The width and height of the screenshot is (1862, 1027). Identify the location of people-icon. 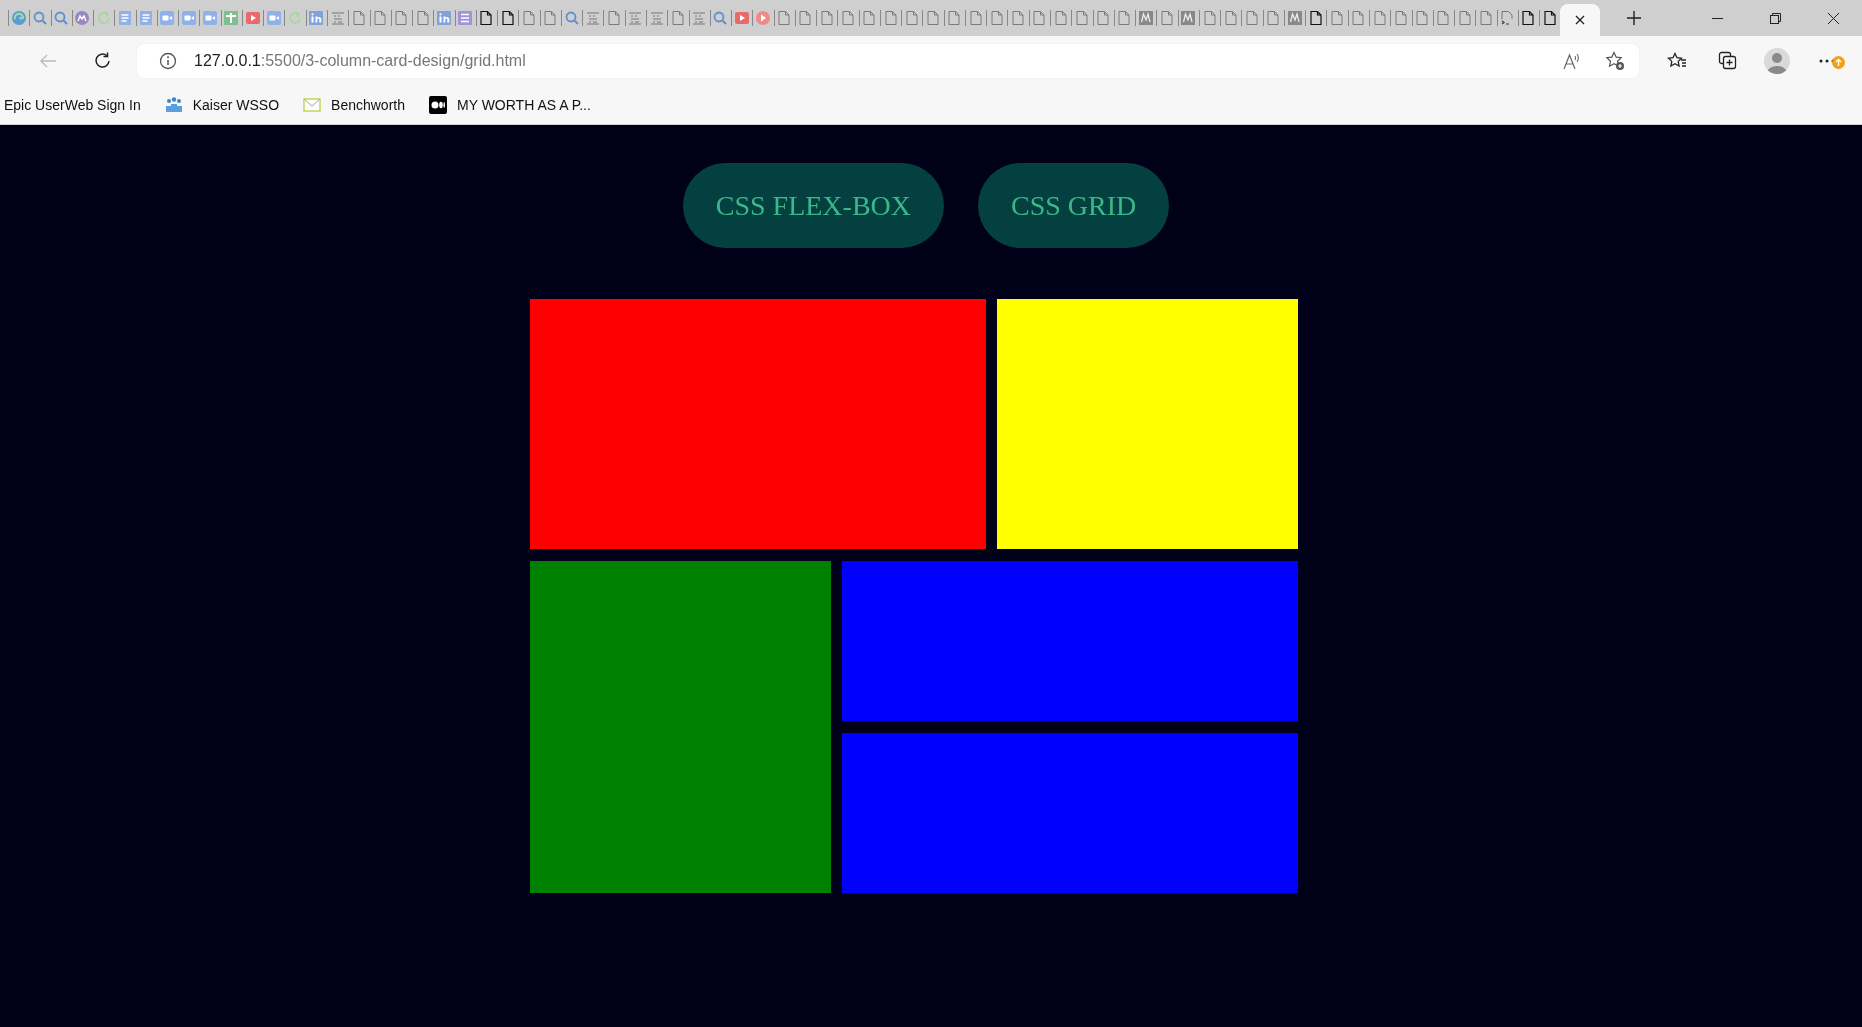
(173, 104).